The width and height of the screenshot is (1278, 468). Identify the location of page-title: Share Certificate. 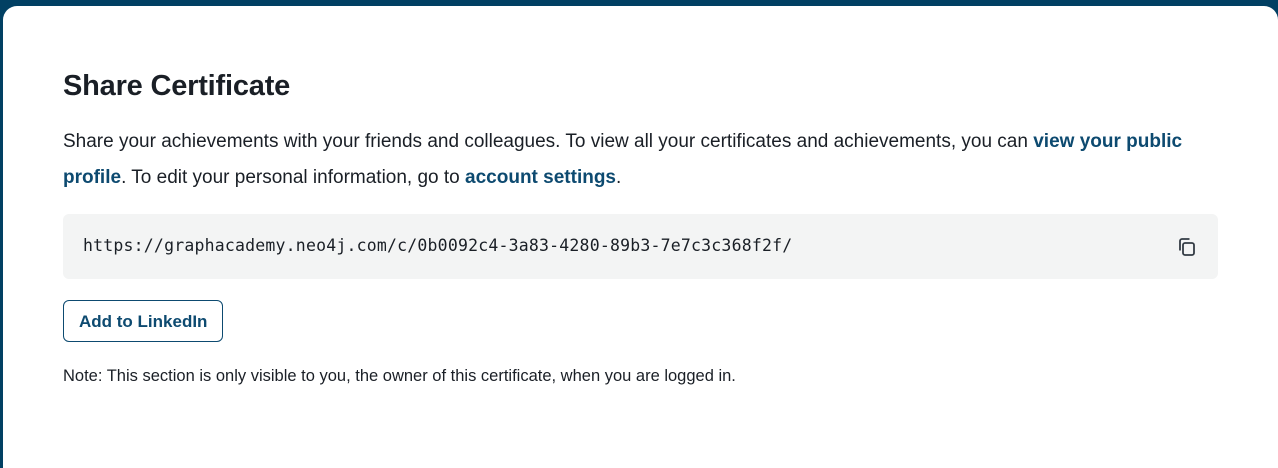
(177, 86).